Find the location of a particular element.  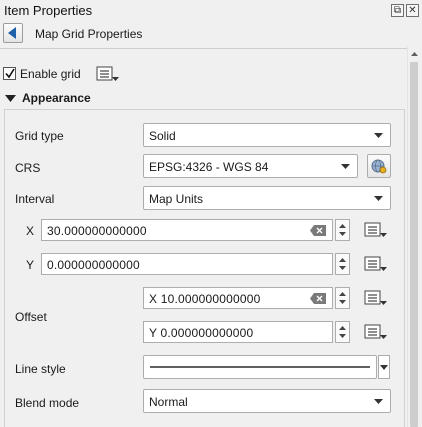

crs-value: EPSG:4326 - WGS 84 is located at coordinates (209, 167).